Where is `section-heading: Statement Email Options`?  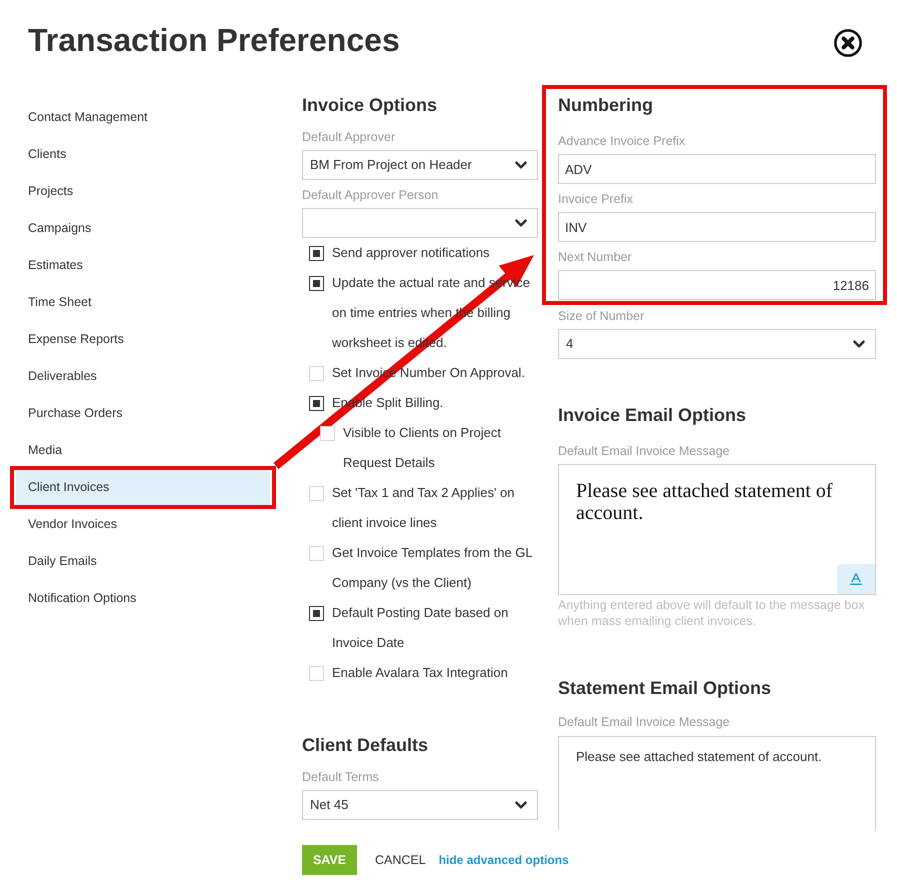
section-heading: Statement Email Options is located at coordinates (665, 688).